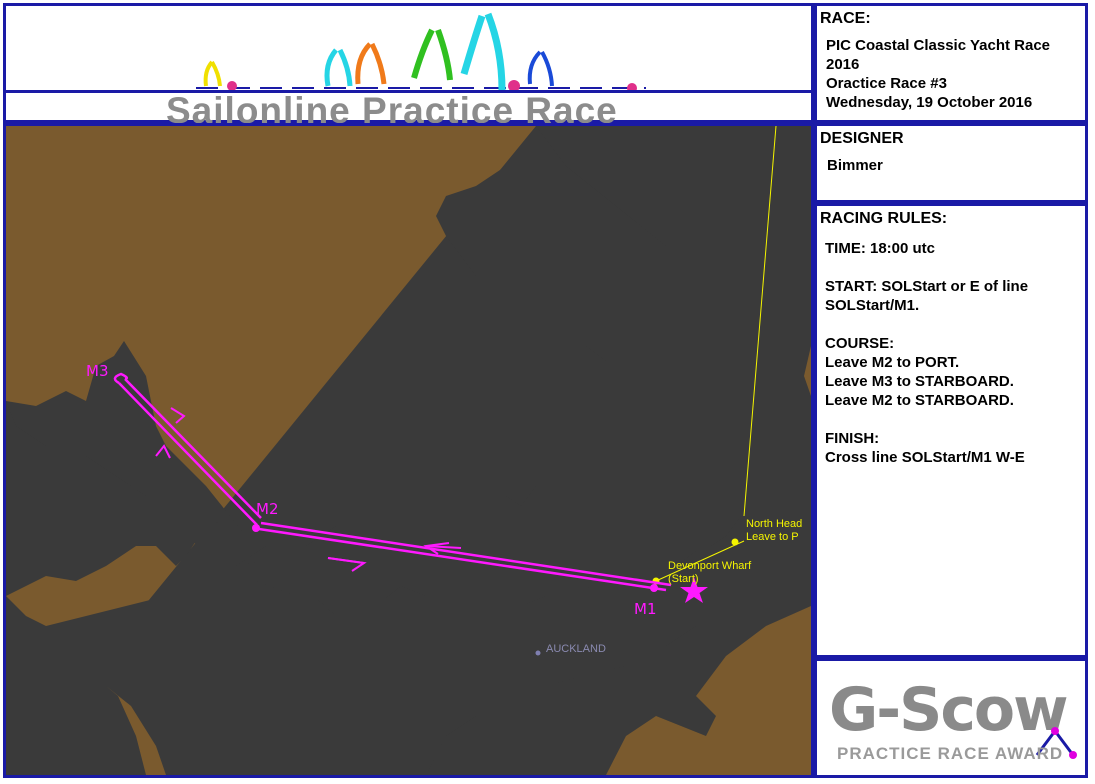 The width and height of the screenshot is (1095, 784). What do you see at coordinates (950, 753) in the screenshot?
I see `award-subtitle: PRACTICE RACE AWARD` at bounding box center [950, 753].